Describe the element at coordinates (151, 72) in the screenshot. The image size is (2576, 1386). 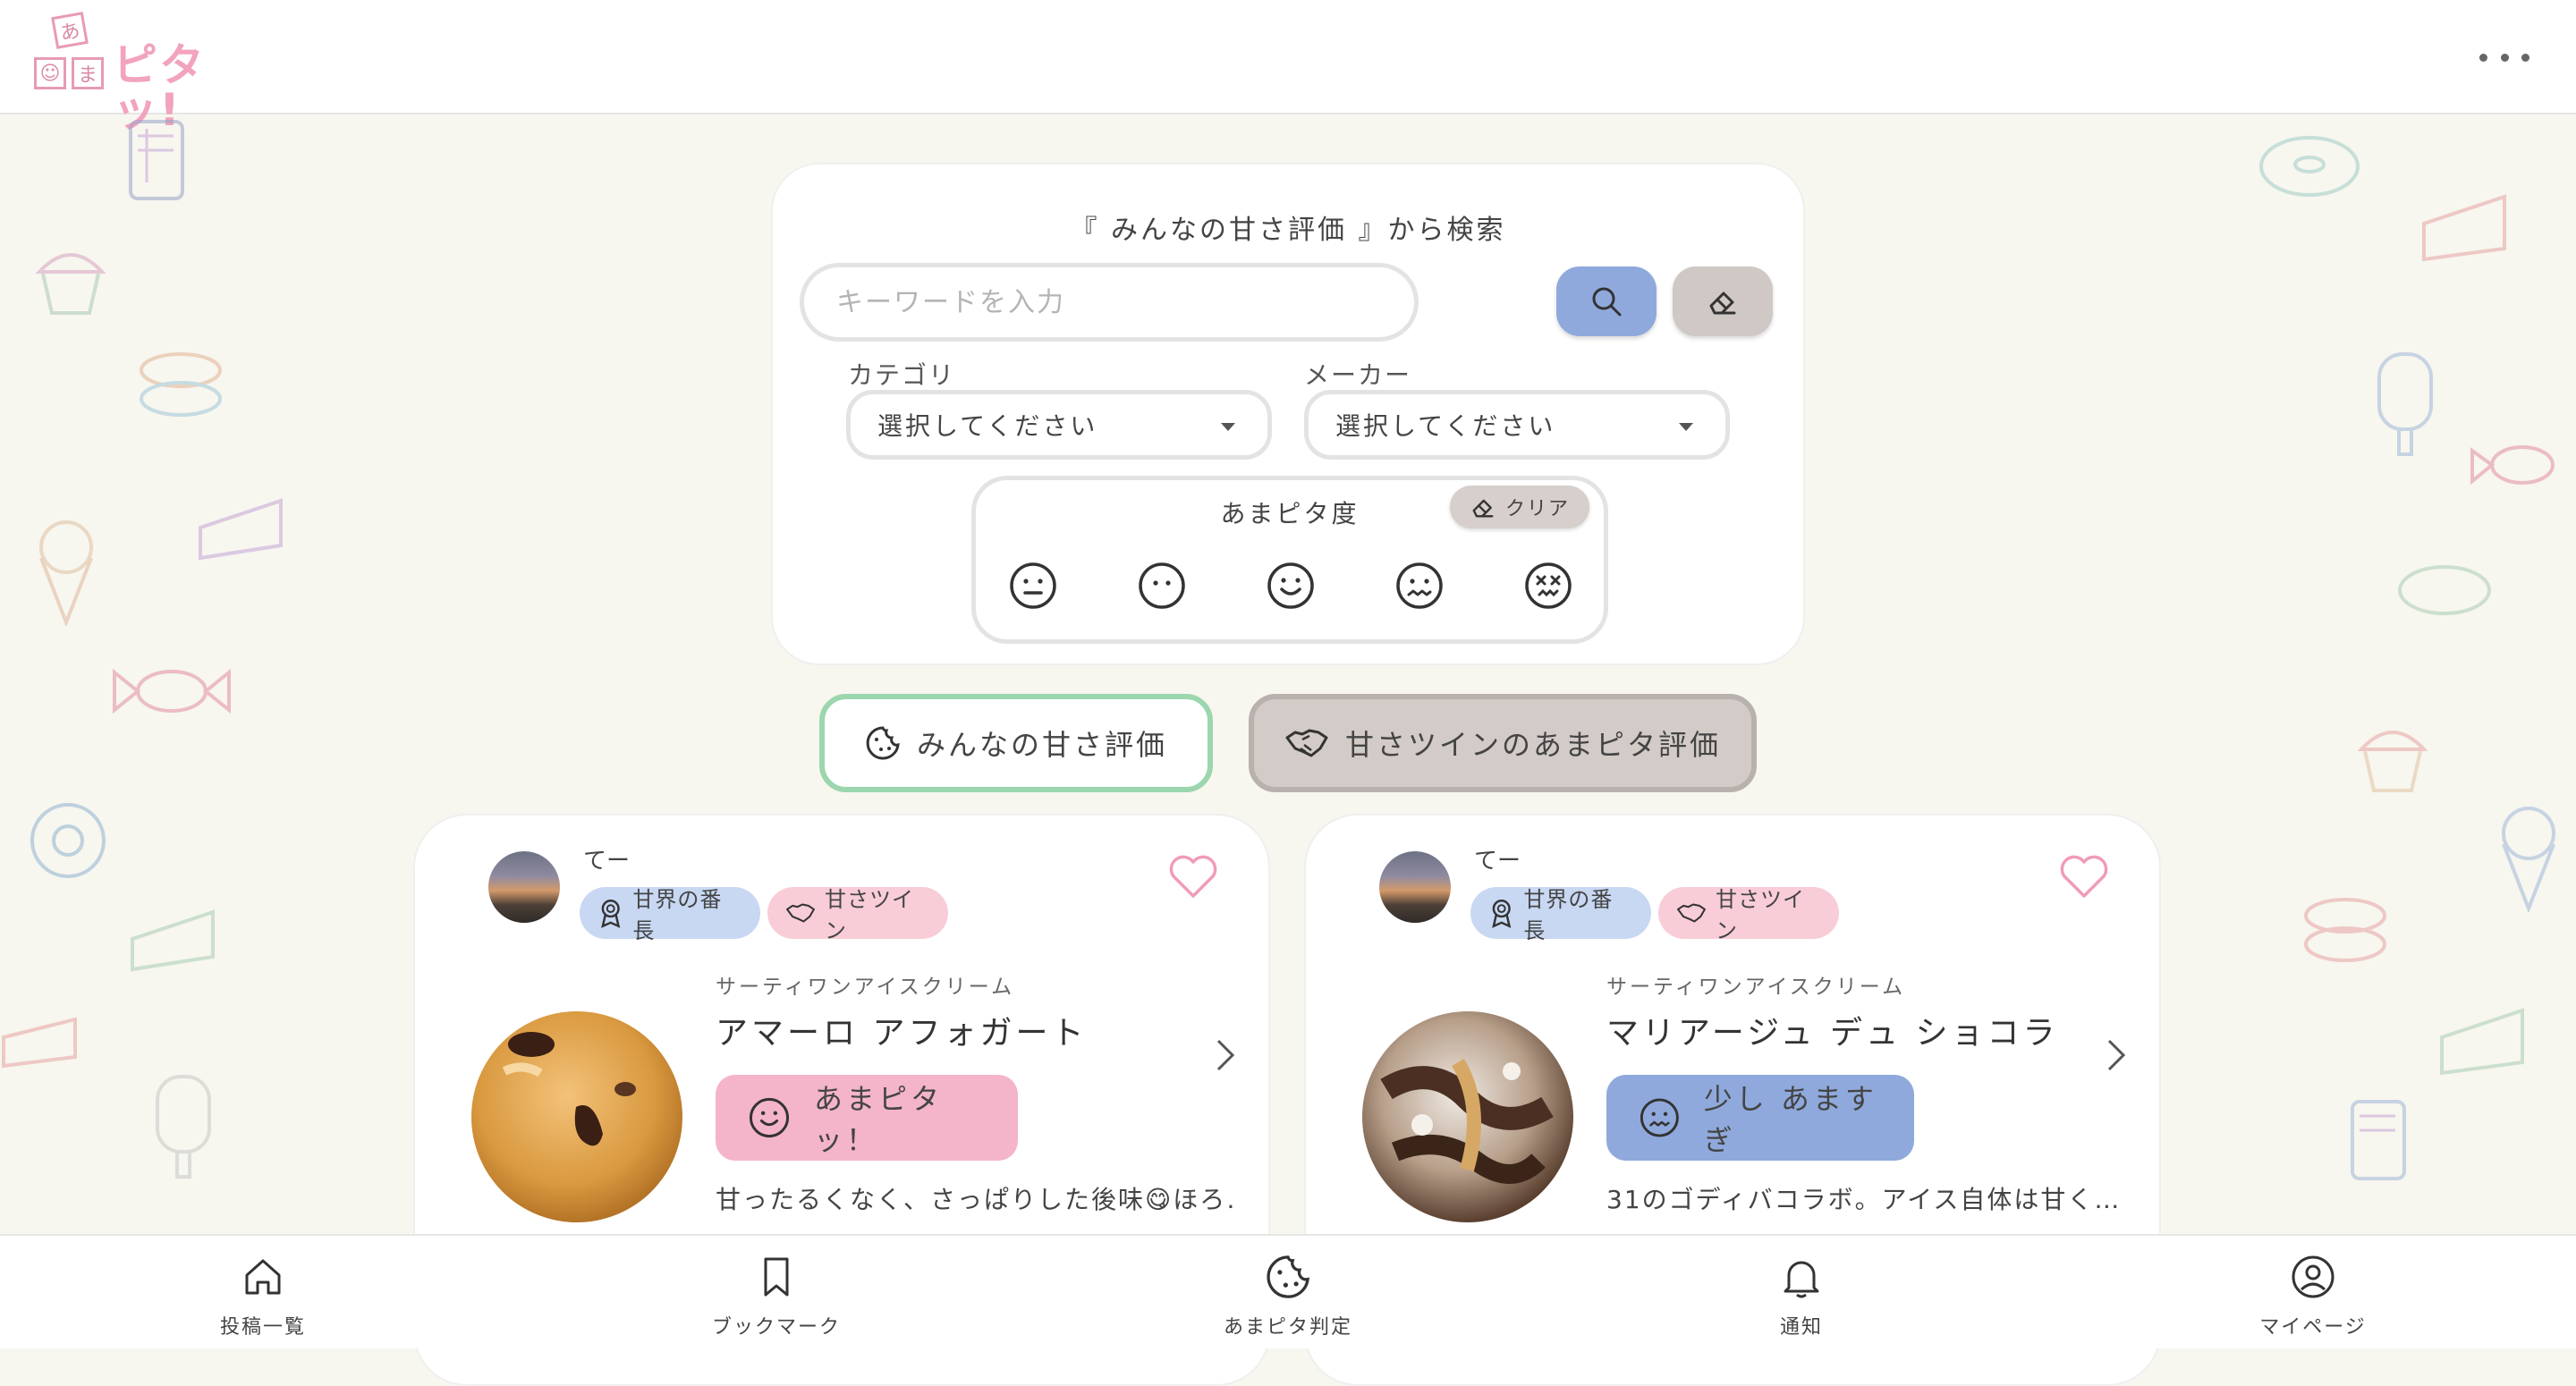
I see `app-logo: あ ☺ ま ピタッ!` at that location.